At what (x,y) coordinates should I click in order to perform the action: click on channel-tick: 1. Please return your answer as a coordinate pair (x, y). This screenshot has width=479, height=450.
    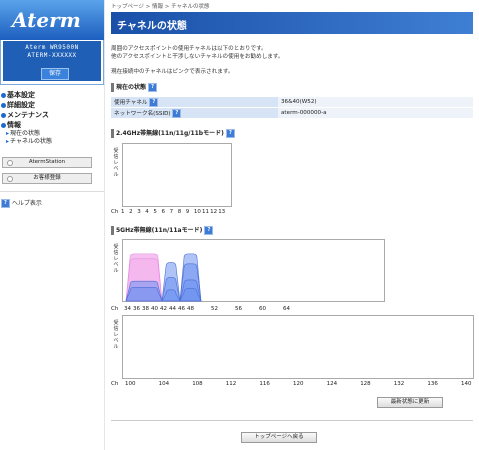
    Looking at the image, I should click on (123, 212).